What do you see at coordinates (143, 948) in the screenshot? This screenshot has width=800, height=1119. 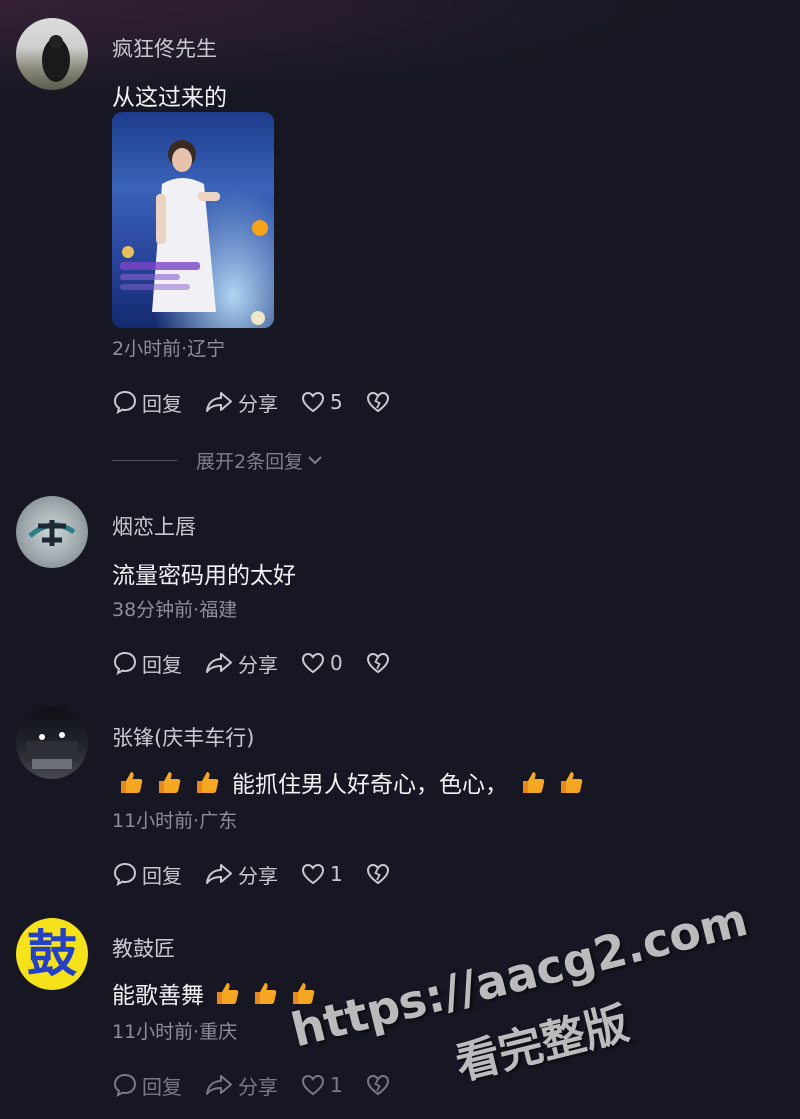 I see `username: 教鼓匠` at bounding box center [143, 948].